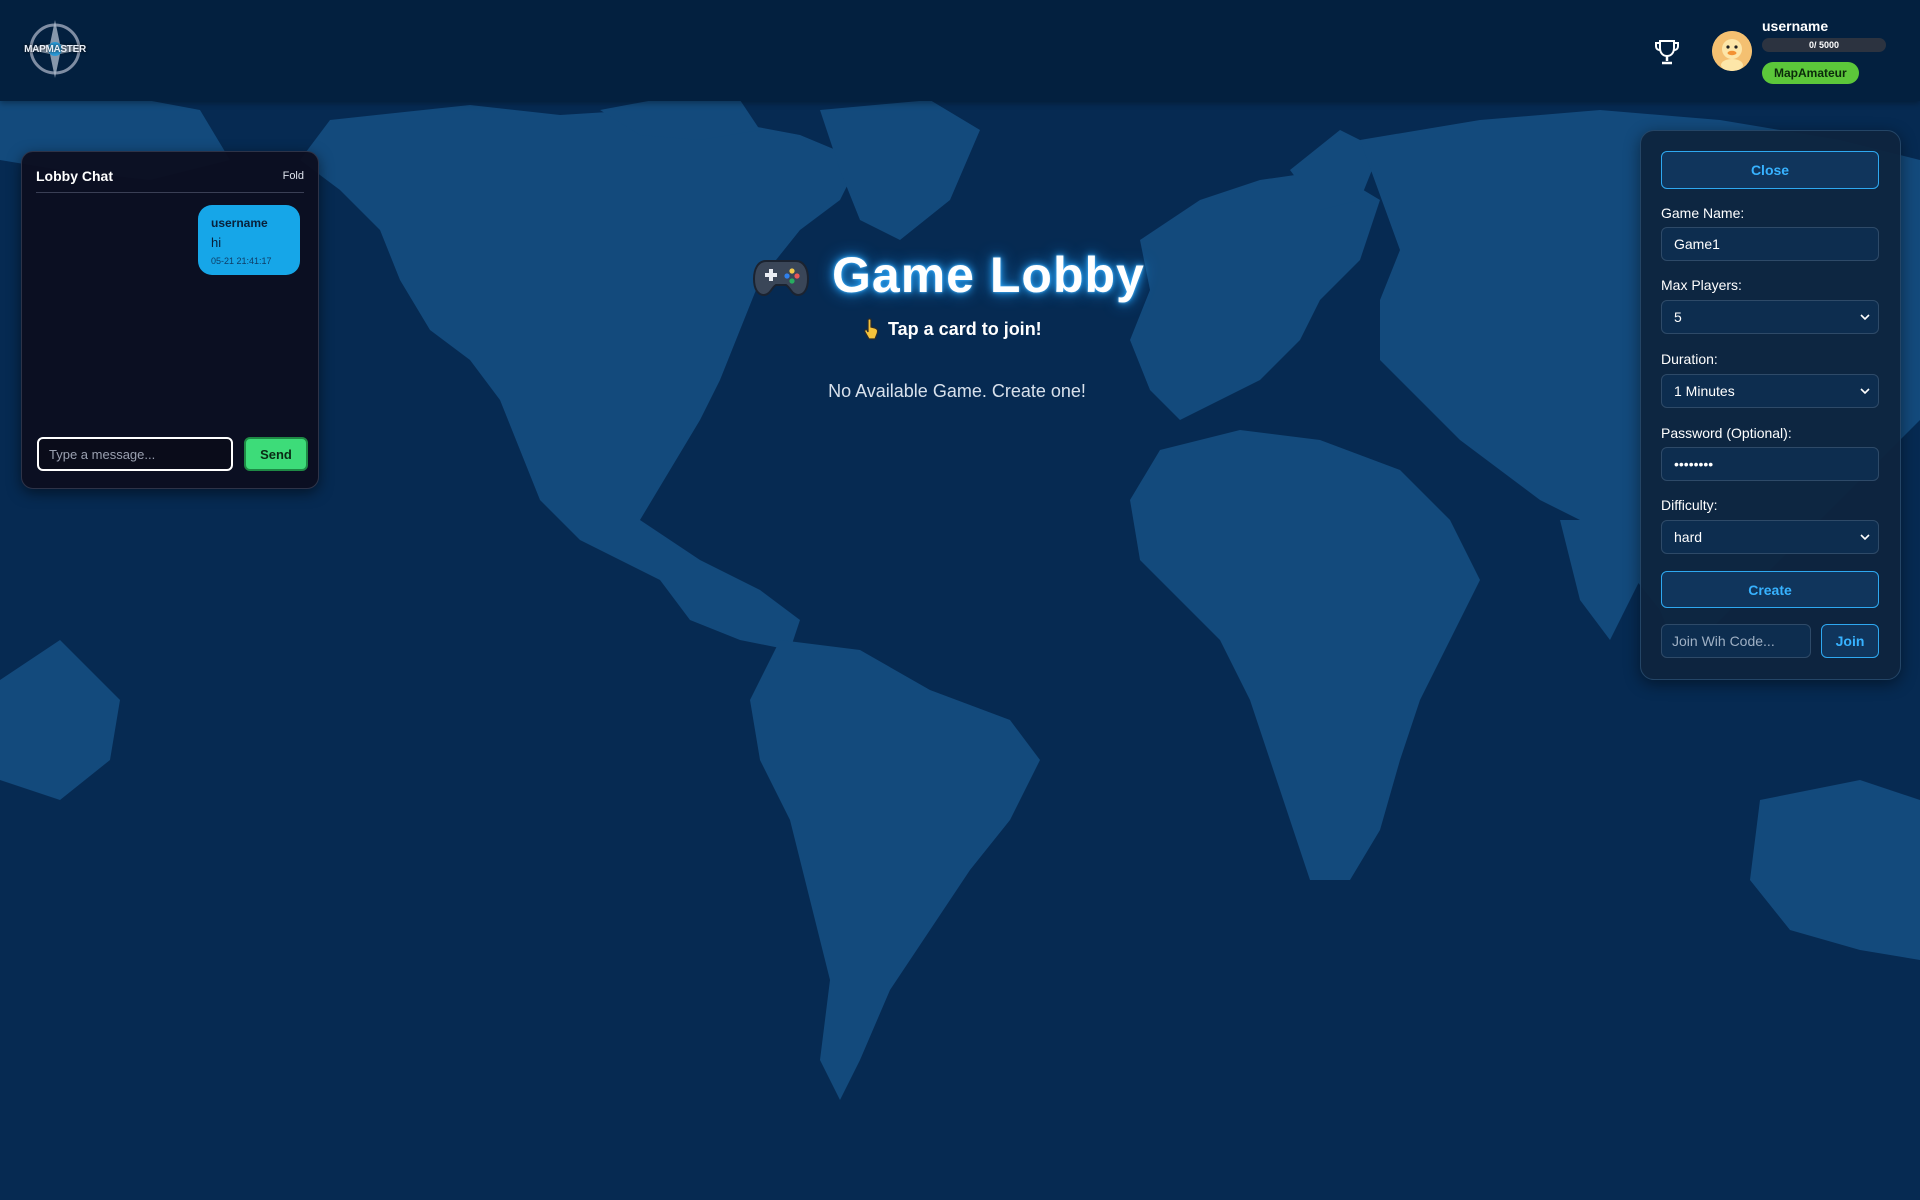 This screenshot has width=1920, height=1200. What do you see at coordinates (1701, 285) in the screenshot?
I see `max-players-label: Max Players:` at bounding box center [1701, 285].